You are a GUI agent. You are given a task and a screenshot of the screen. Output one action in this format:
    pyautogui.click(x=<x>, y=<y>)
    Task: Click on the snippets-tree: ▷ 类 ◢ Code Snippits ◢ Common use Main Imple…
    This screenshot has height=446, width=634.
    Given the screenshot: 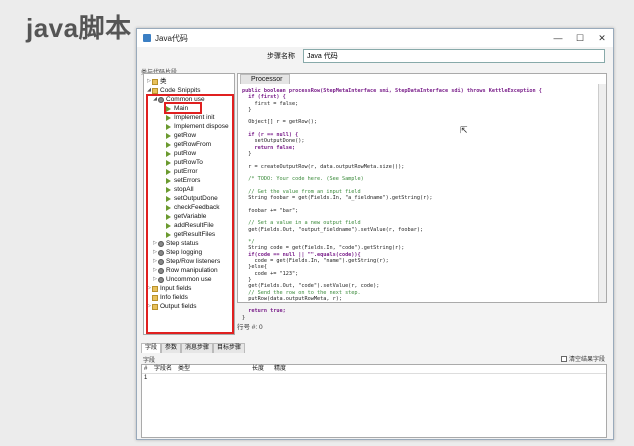 What is the action you would take?
    pyautogui.click(x=189, y=204)
    